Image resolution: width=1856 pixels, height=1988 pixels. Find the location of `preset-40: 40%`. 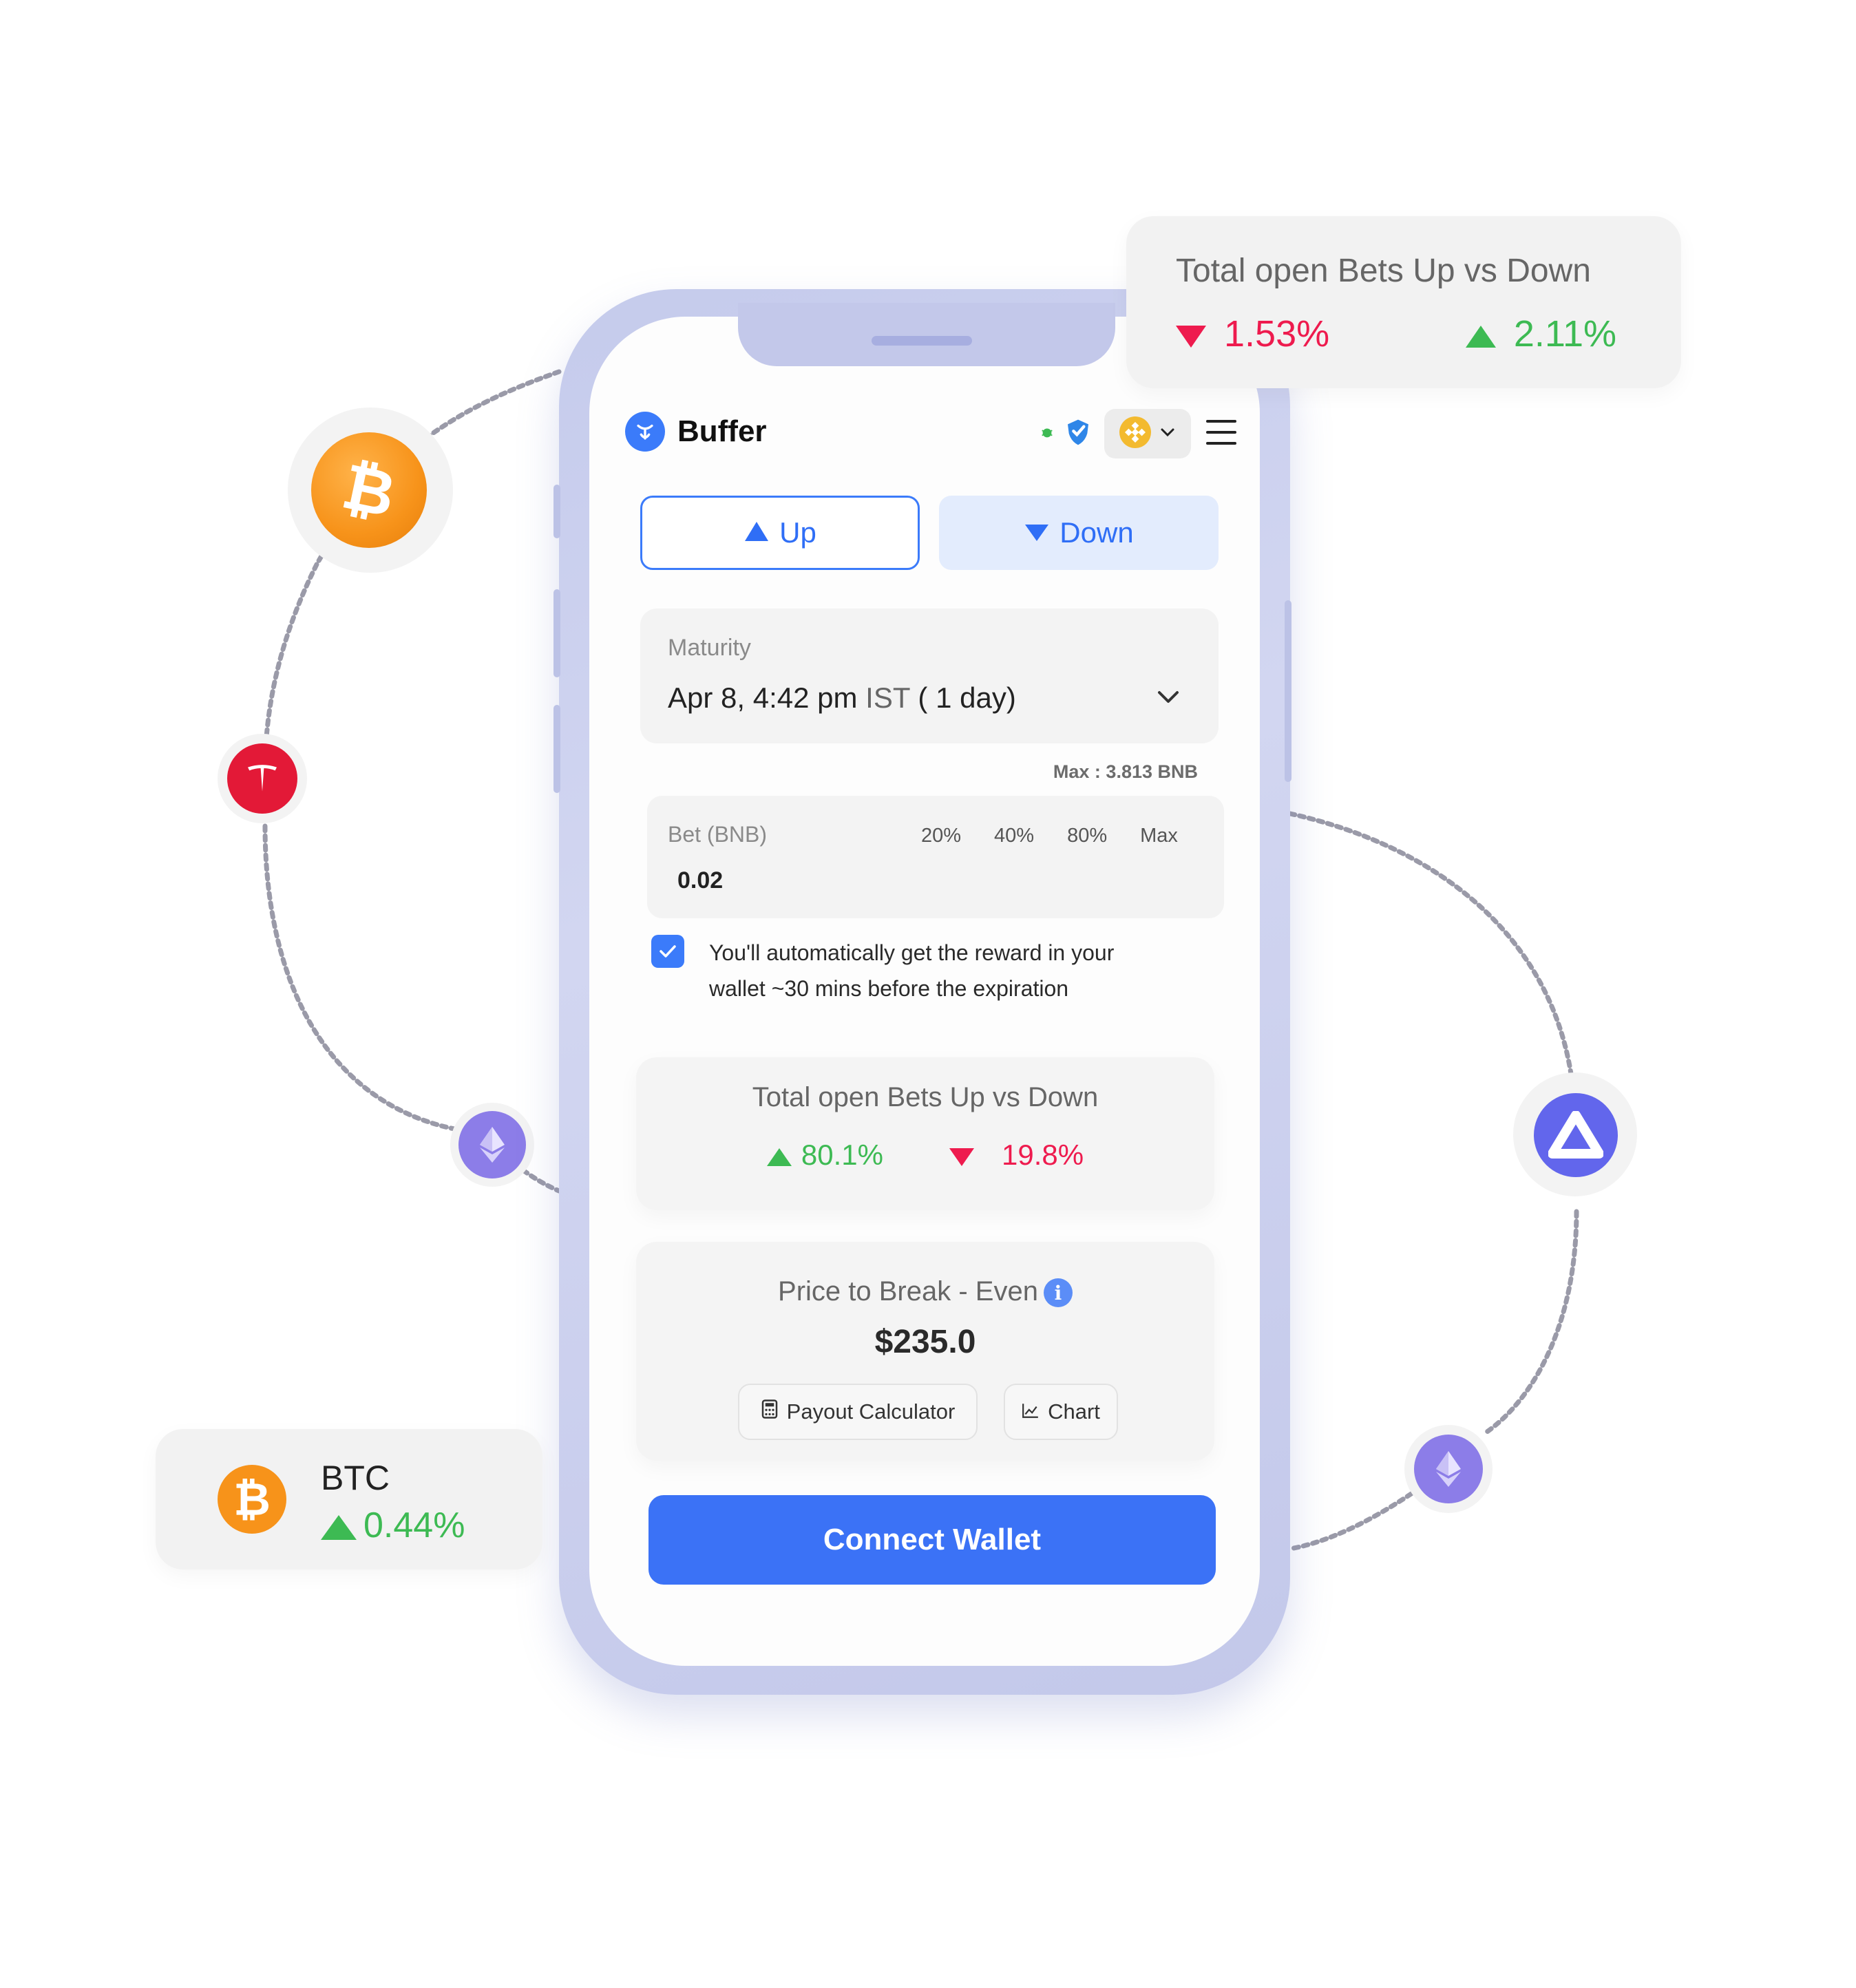

preset-40: 40% is located at coordinates (1014, 836).